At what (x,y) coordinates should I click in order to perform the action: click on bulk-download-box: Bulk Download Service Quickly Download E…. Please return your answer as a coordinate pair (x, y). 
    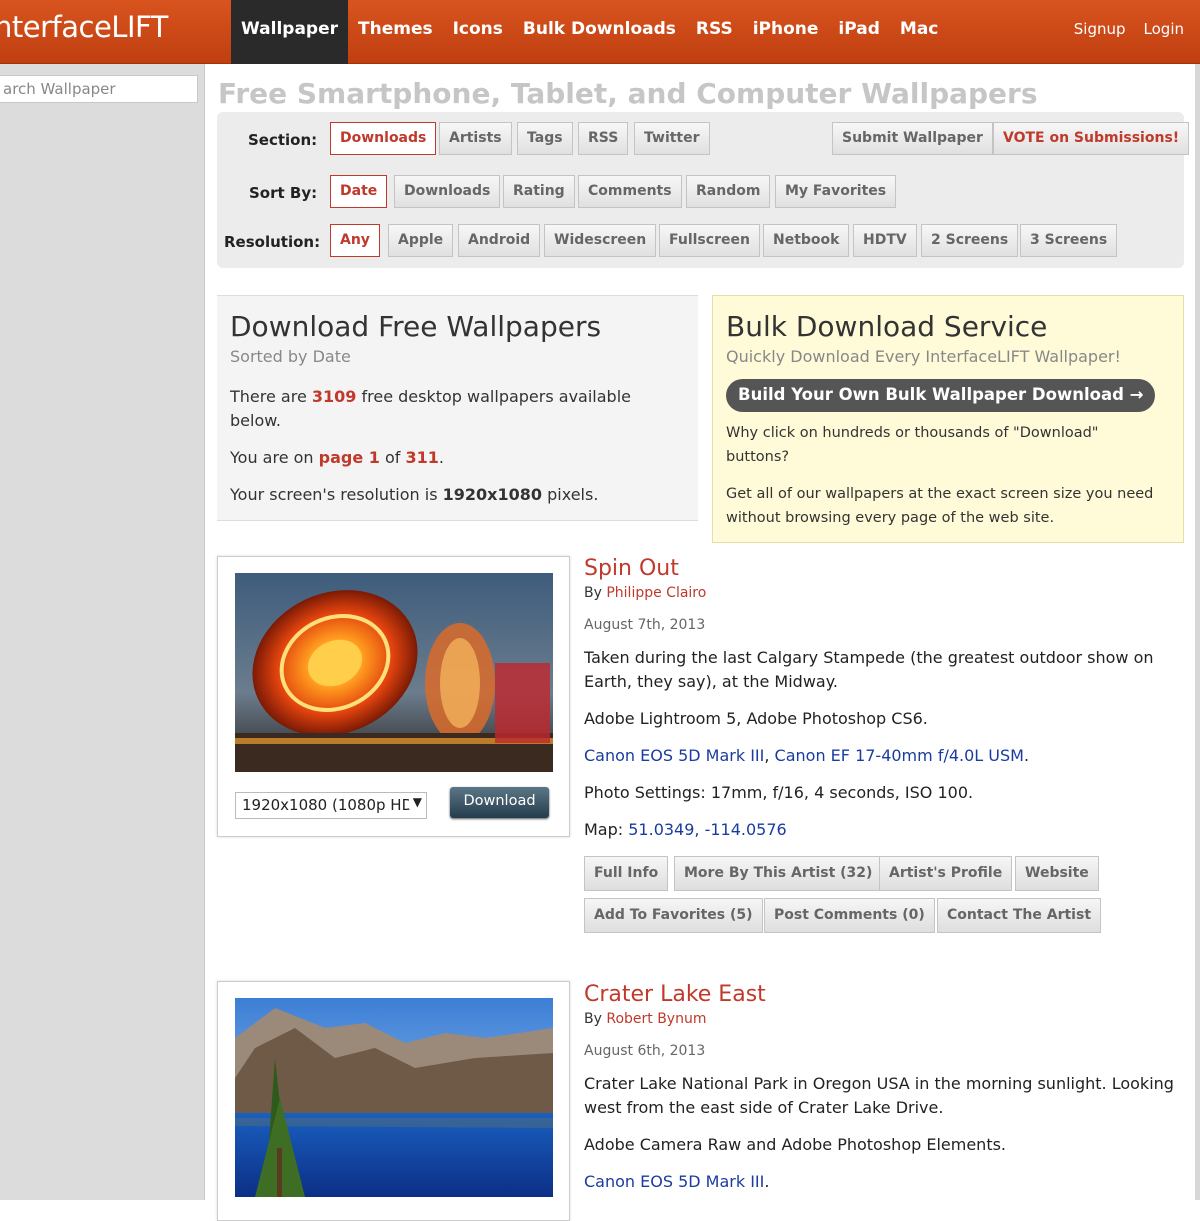
    Looking at the image, I should click on (948, 419).